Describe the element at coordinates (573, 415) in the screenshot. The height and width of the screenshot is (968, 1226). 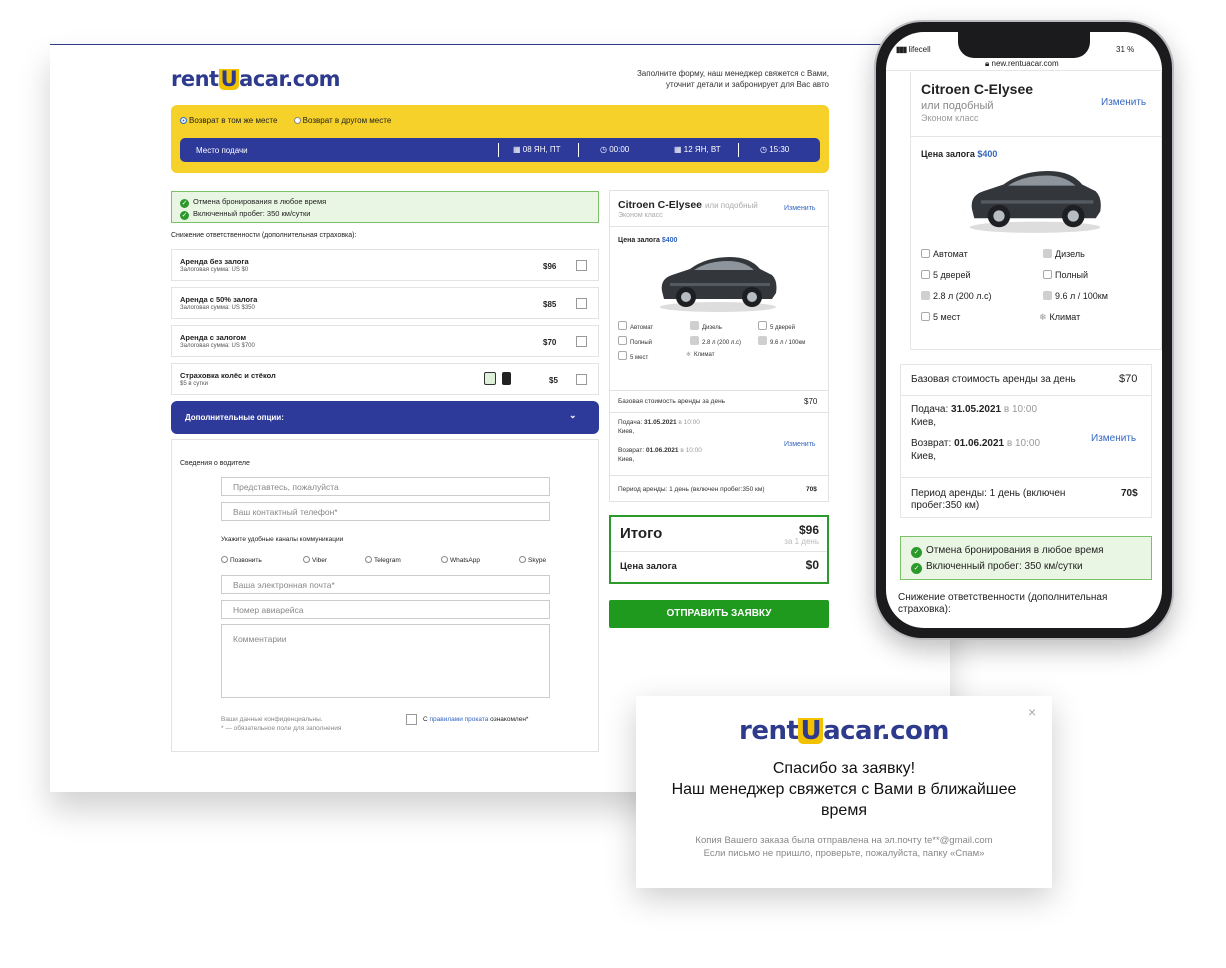
I see `chevron-down-icon: ⌄` at that location.